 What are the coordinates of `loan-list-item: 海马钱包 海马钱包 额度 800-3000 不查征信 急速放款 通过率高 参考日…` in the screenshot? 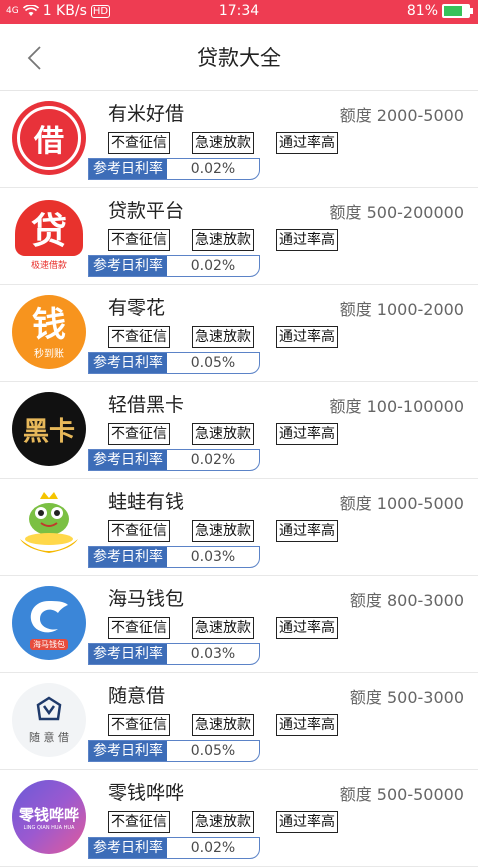 It's located at (239, 624).